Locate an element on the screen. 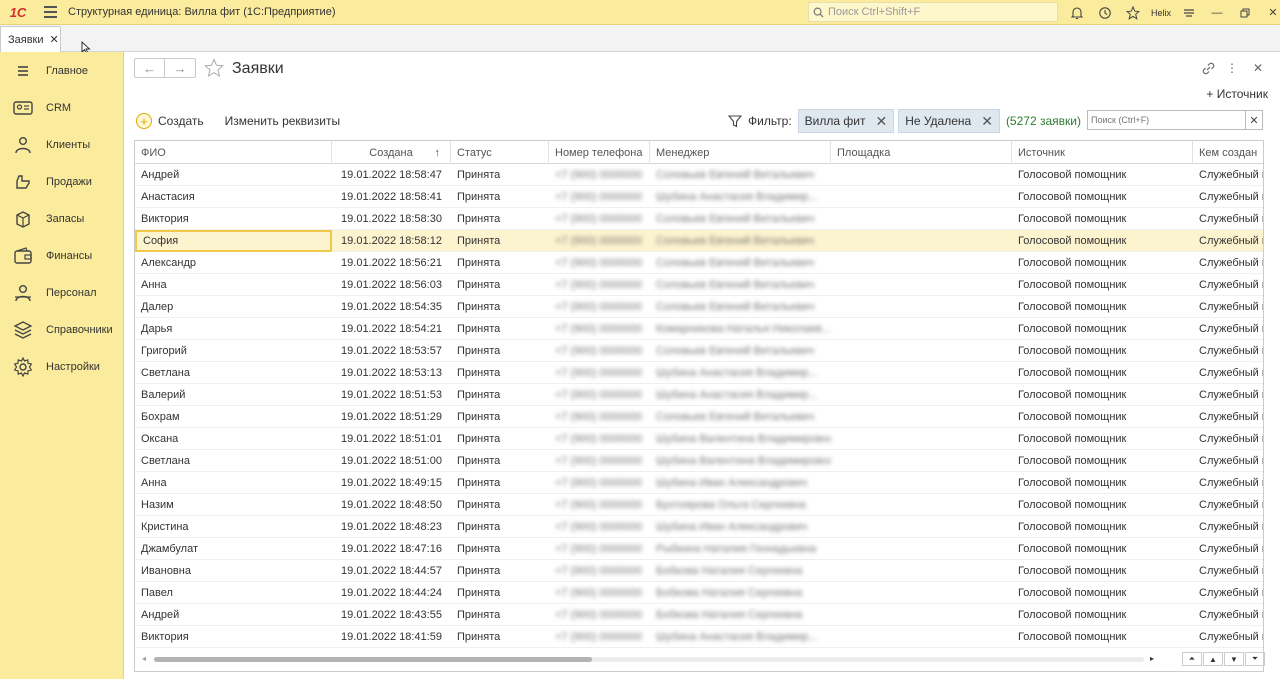 This screenshot has width=1280, height=679. global-search-input: Поиск Ctrl+Shift+F is located at coordinates (933, 12).